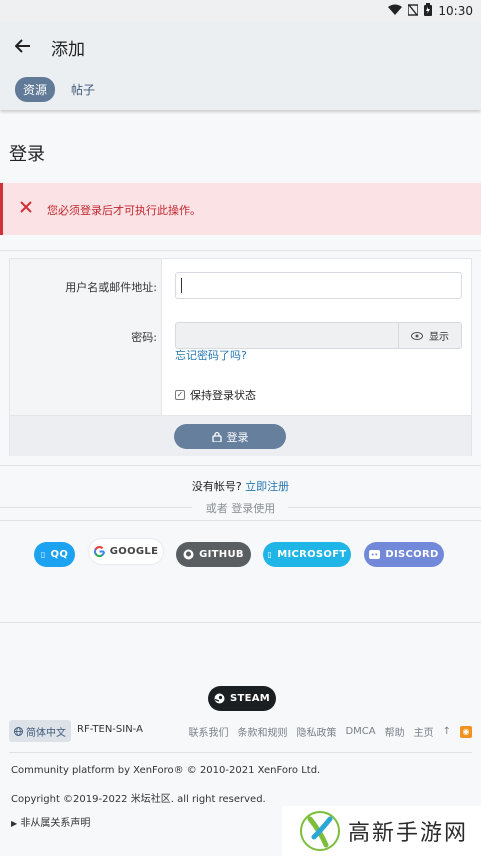 Image resolution: width=481 pixels, height=856 pixels. Describe the element at coordinates (360, 731) in the screenshot. I see `footer-link-dmca: DMCA` at that location.